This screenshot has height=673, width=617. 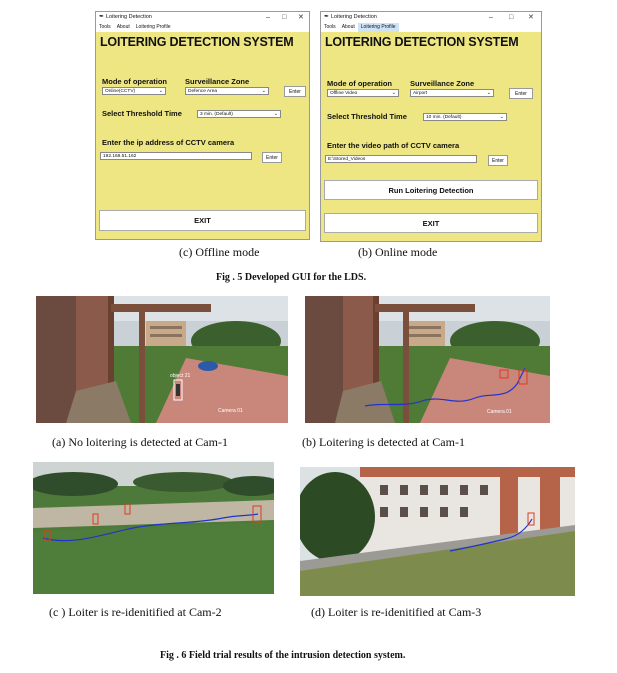 What do you see at coordinates (239, 114) in the screenshot?
I see `threshold-select: 3 min. (Default) ⌄` at bounding box center [239, 114].